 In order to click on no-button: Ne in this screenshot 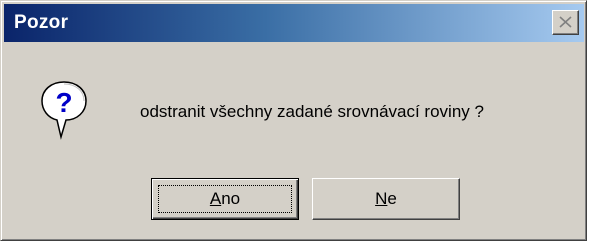, I will do `click(386, 199)`.